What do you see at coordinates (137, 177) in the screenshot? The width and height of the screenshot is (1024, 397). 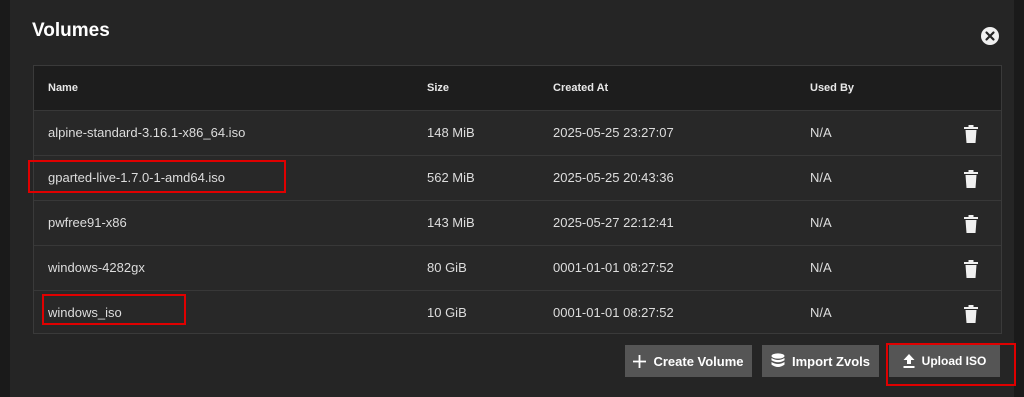 I see `volume-name: gparted-live-1.7.0-1-amd64.iso` at bounding box center [137, 177].